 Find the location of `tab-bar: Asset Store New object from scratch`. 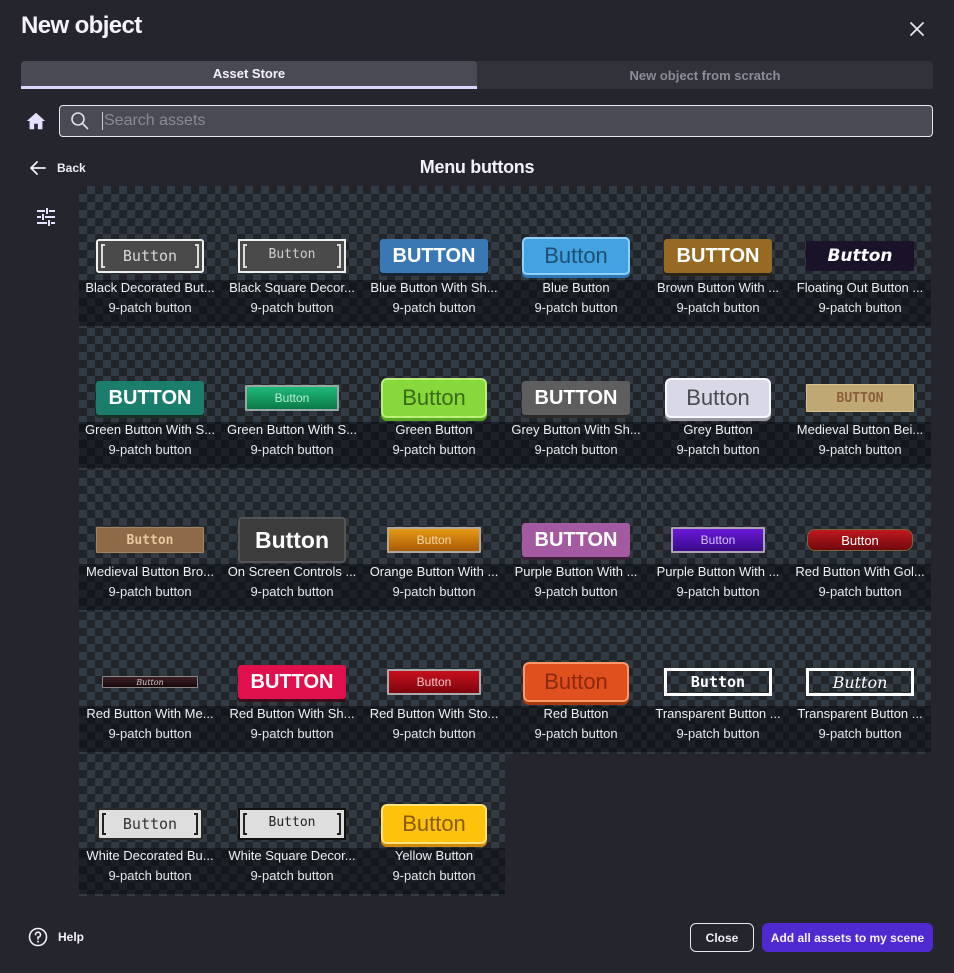

tab-bar: Asset Store New object from scratch is located at coordinates (477, 75).